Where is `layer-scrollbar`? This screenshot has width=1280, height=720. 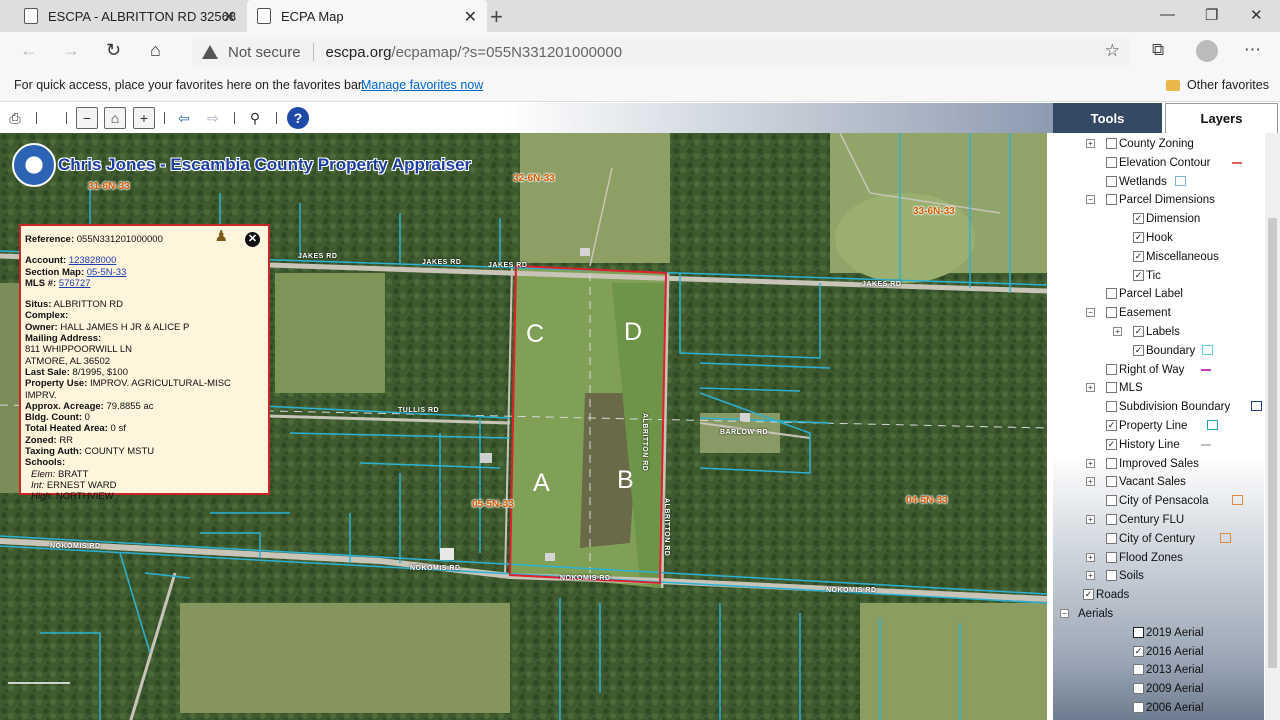 layer-scrollbar is located at coordinates (1272, 426).